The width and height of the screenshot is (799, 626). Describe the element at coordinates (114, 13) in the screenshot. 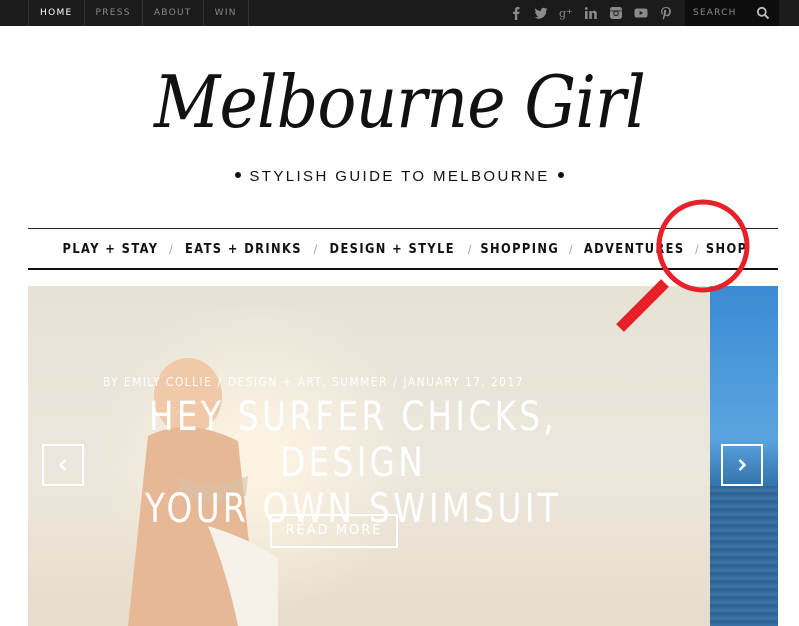

I see `top-nav-press: PRESS` at that location.